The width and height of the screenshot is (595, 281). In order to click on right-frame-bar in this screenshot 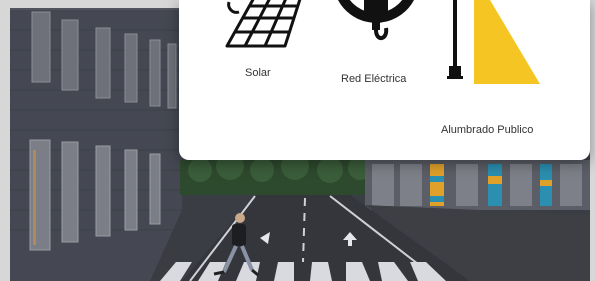, I will do `click(592, 140)`.